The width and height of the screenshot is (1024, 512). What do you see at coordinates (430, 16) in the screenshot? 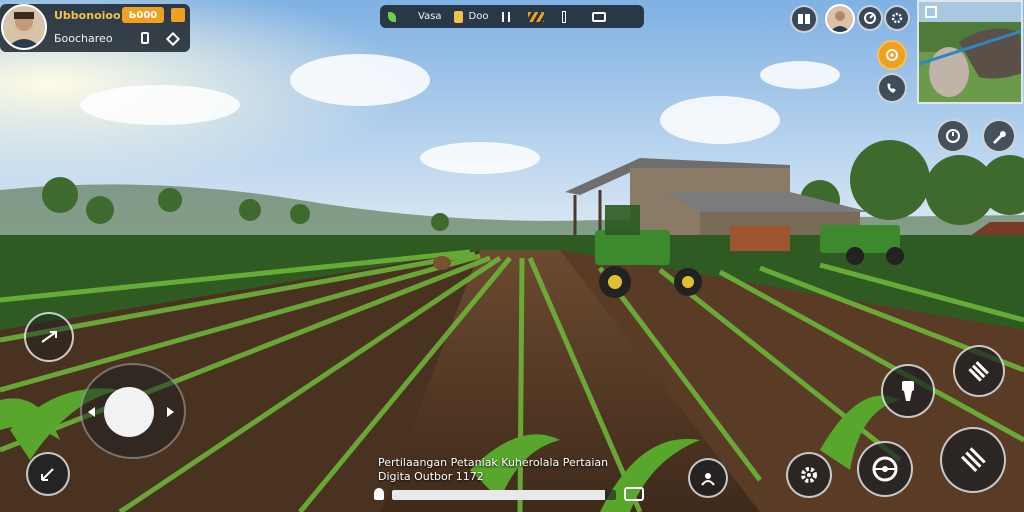
I see `top-bar-item1: Vasa` at bounding box center [430, 16].